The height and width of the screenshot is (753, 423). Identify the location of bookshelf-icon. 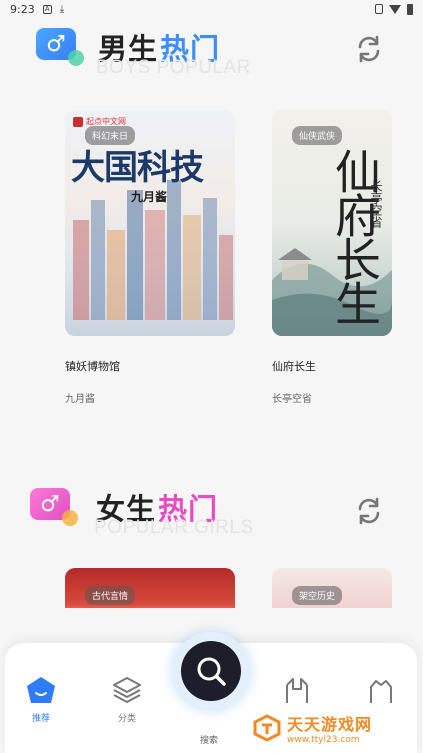
(297, 690).